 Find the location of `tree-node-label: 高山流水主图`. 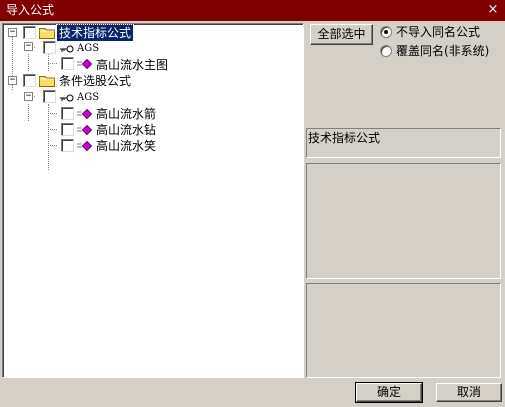

tree-node-label: 高山流水主图 is located at coordinates (132, 65).